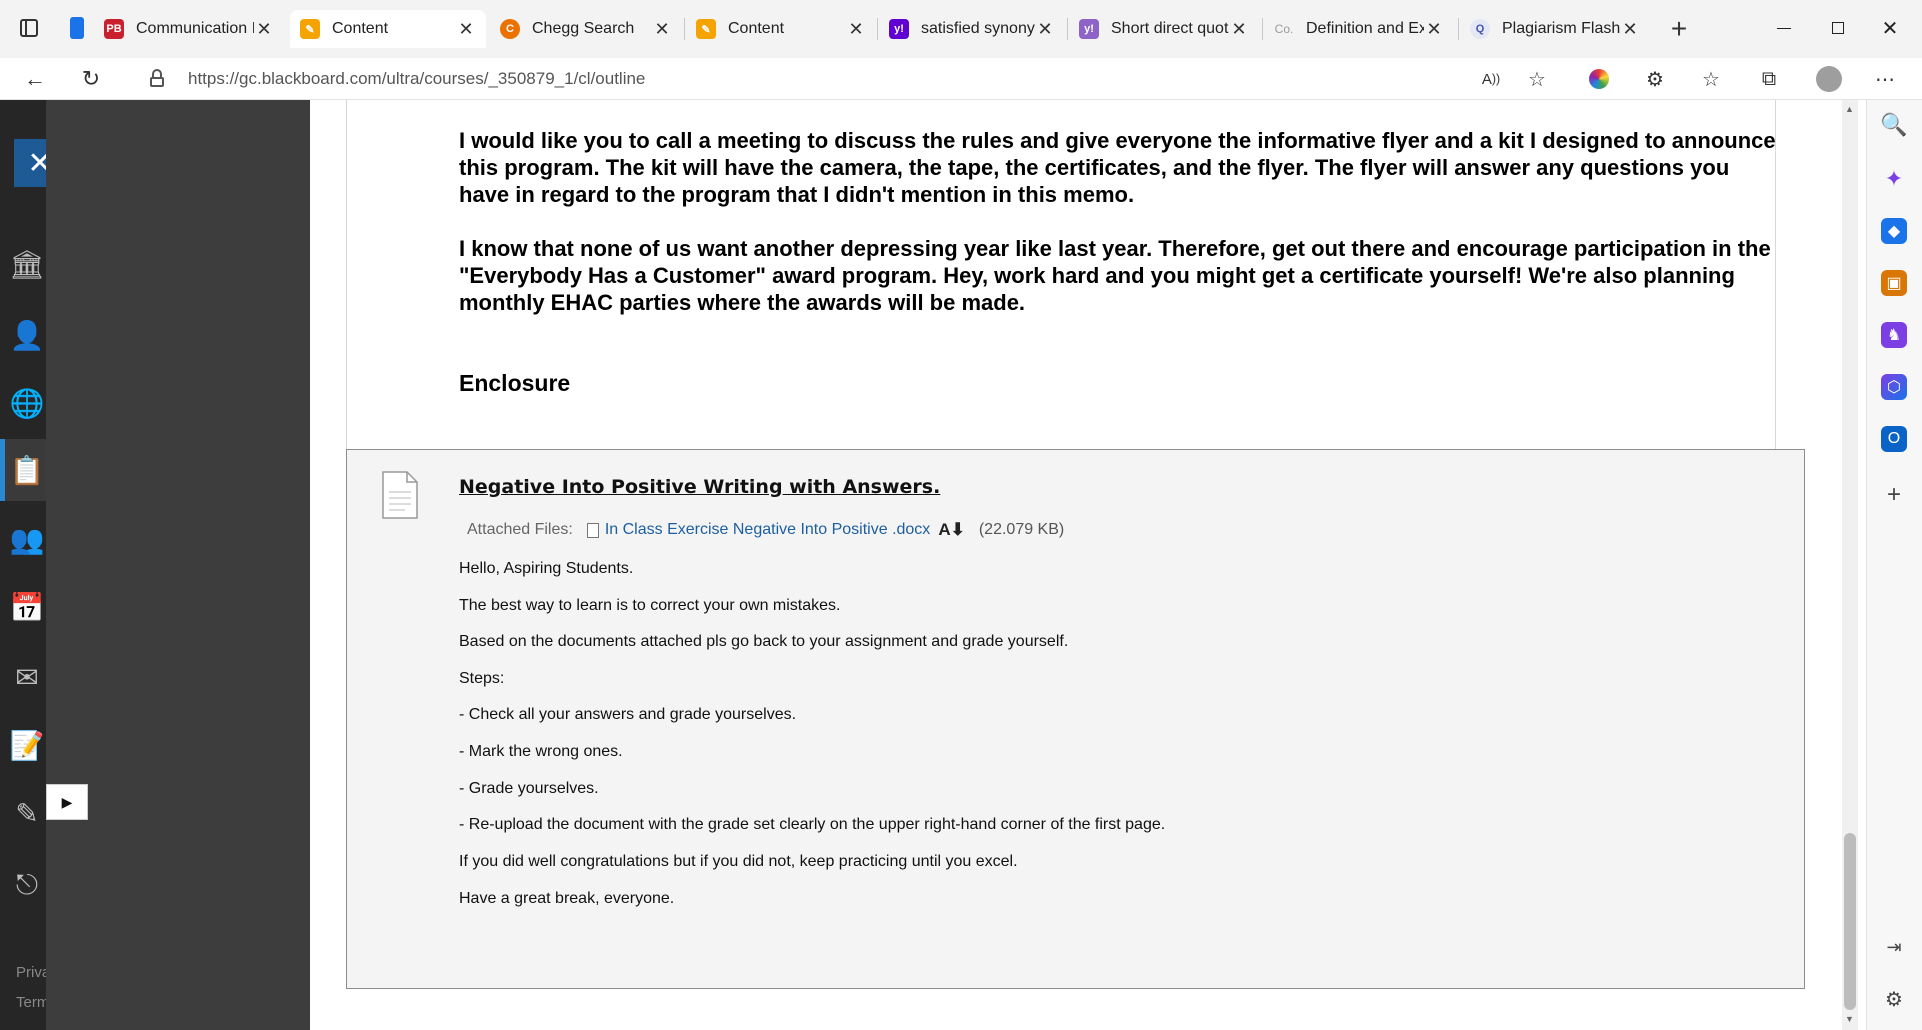  I want to click on edge-sidebar: 🔍 ✦ ◆ ▣ ♞ ⬡ O + ⇥ ⚙, so click(1894, 565).